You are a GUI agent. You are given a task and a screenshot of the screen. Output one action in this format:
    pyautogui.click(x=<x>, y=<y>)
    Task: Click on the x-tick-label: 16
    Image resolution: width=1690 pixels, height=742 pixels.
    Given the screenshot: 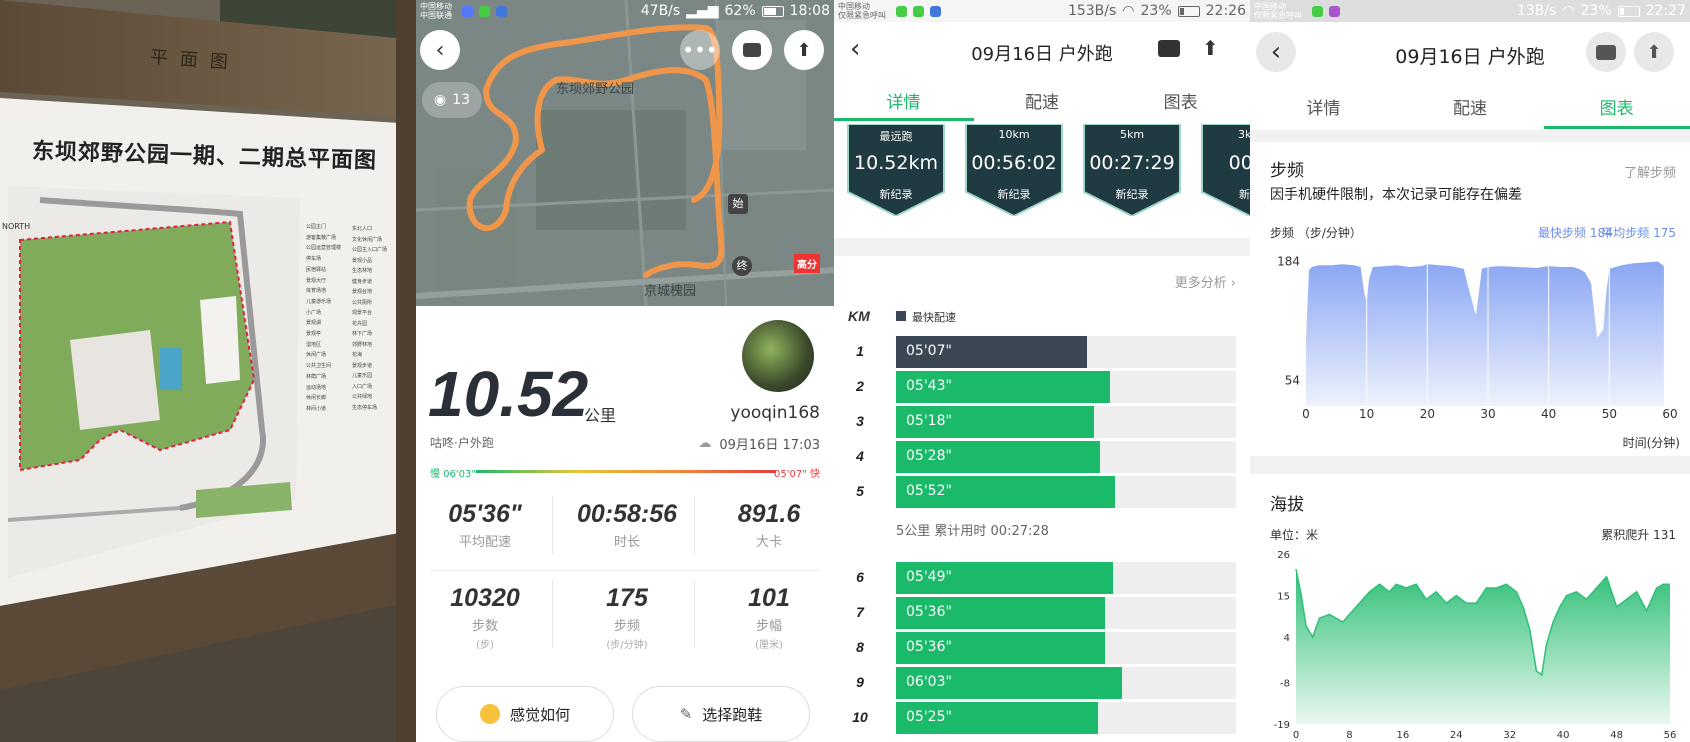 What is the action you would take?
    pyautogui.click(x=1402, y=735)
    